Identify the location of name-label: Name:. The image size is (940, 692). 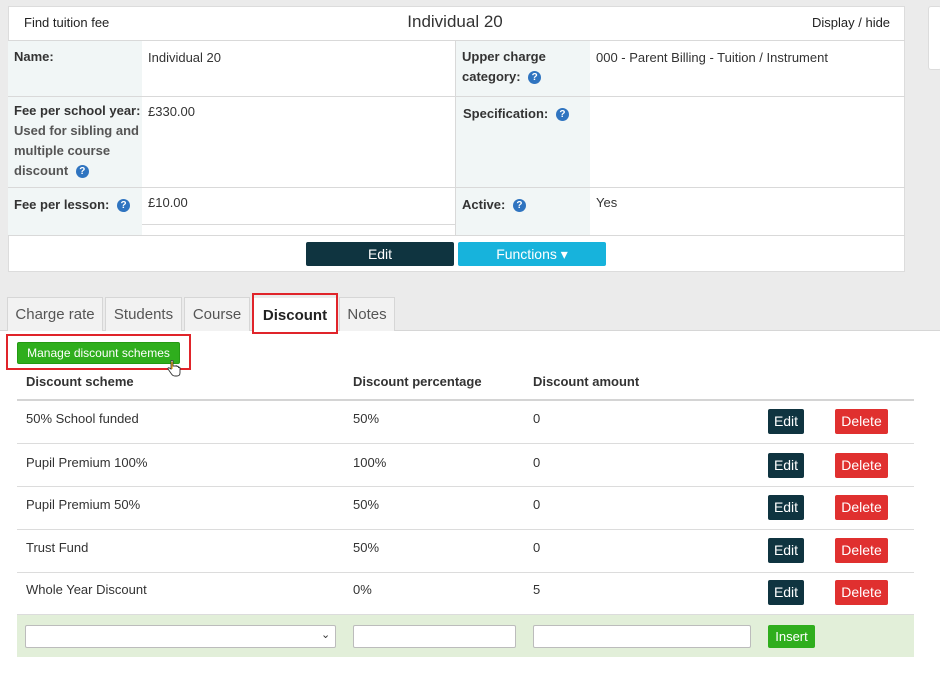
(34, 56).